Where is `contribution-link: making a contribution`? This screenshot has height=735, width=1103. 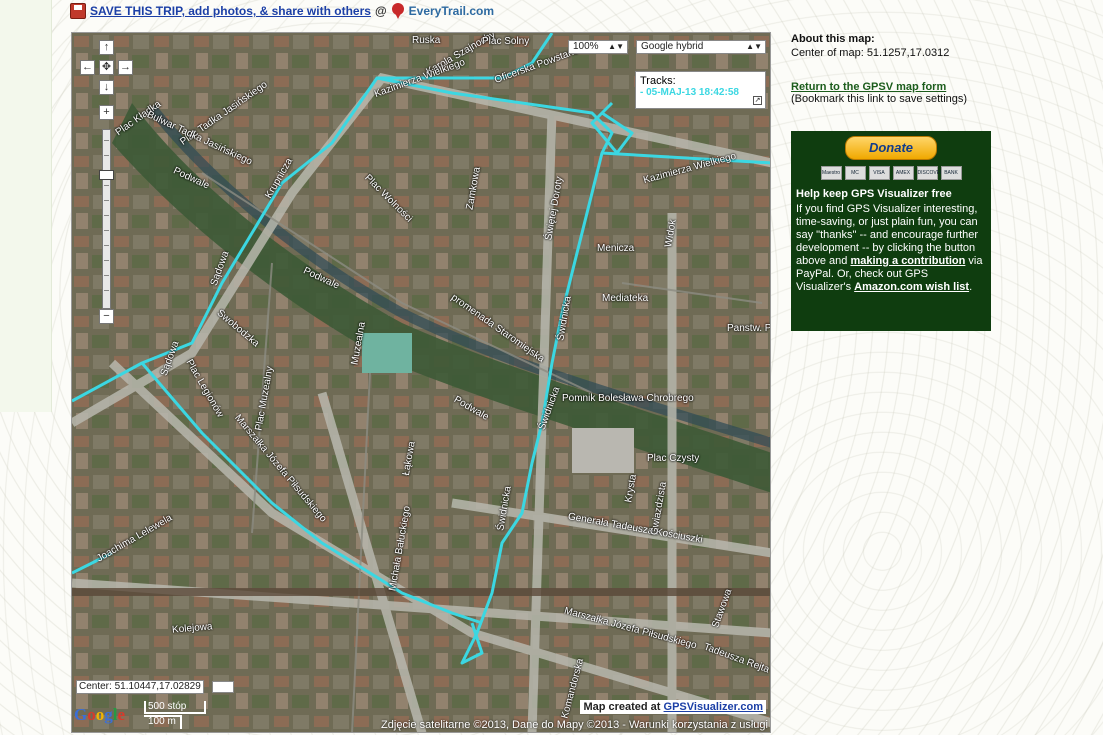 contribution-link: making a contribution is located at coordinates (907, 261).